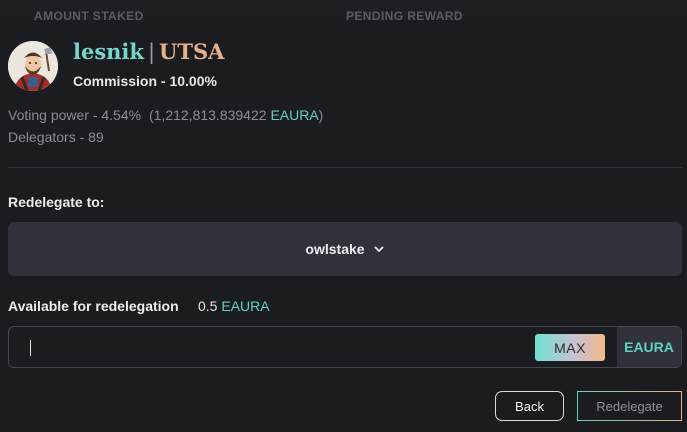 The width and height of the screenshot is (687, 432). What do you see at coordinates (335, 249) in the screenshot?
I see `selected-validator: owlstake` at bounding box center [335, 249].